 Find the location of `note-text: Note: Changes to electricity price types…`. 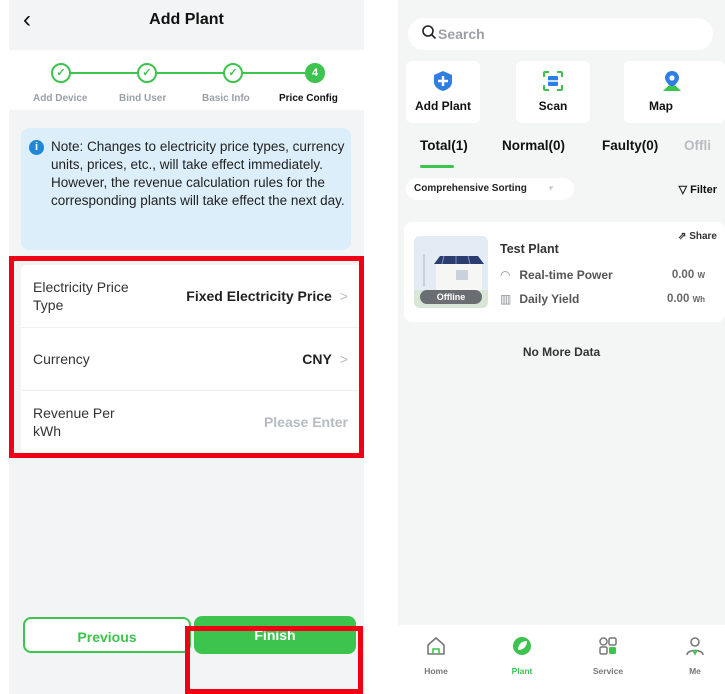

note-text: Note: Changes to electricity price types… is located at coordinates (198, 173).